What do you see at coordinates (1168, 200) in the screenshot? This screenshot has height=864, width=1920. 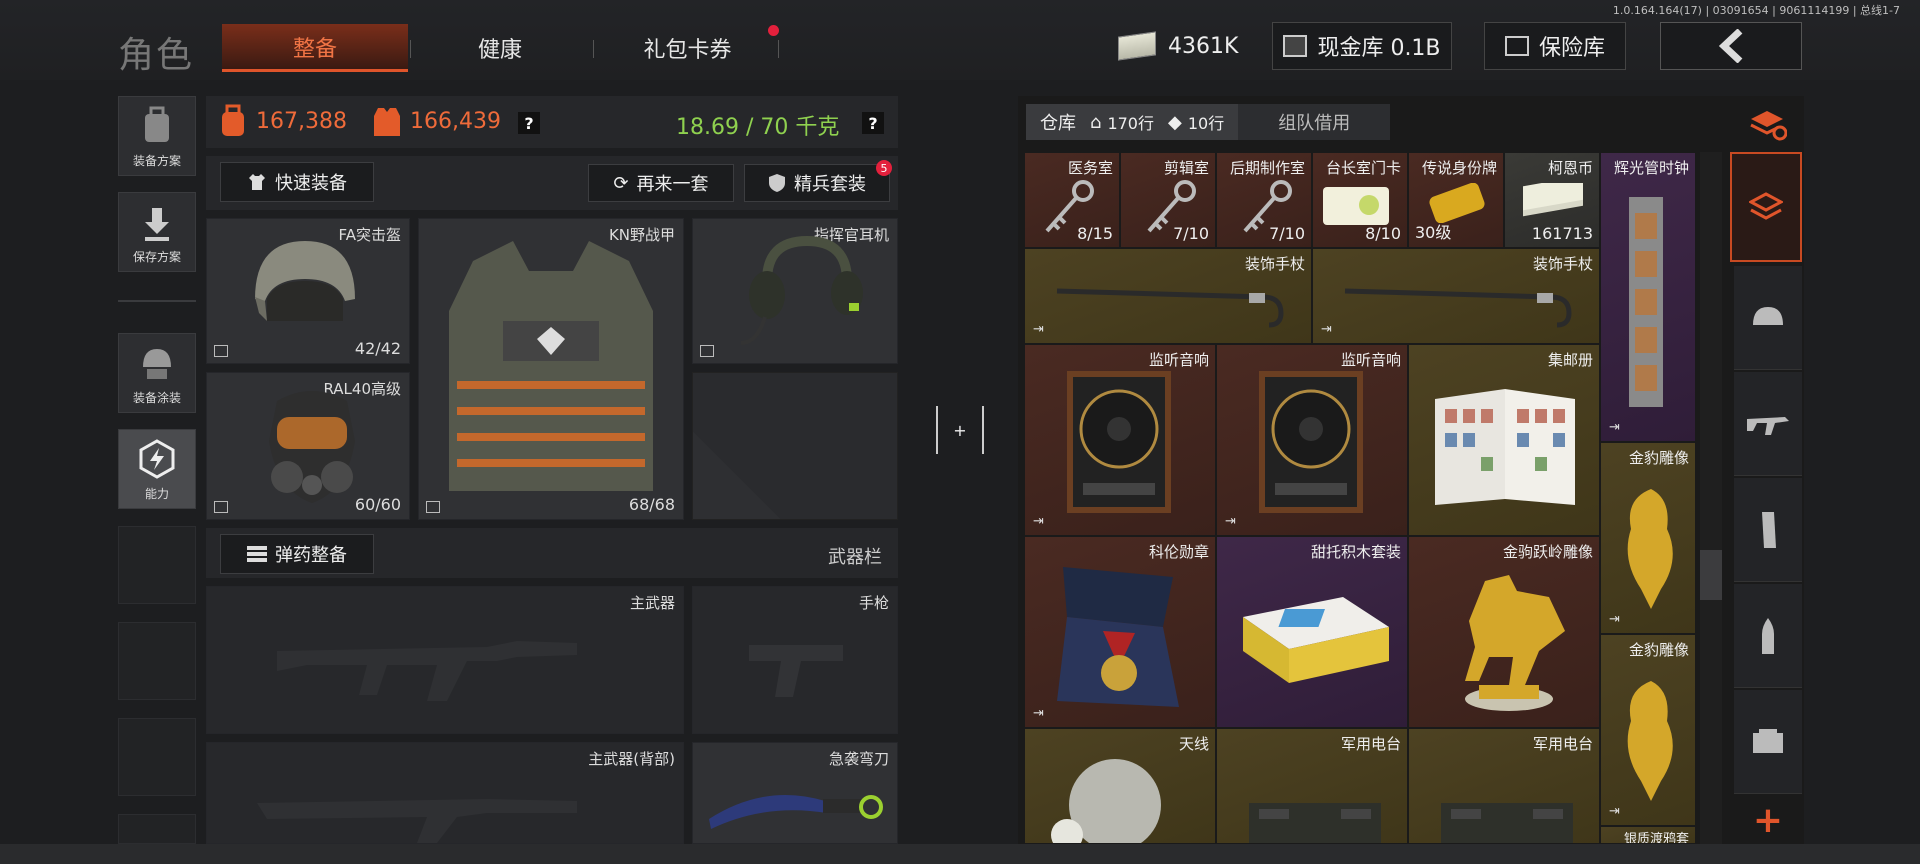 I see `grid-item: 剪辑室 7/10` at bounding box center [1168, 200].